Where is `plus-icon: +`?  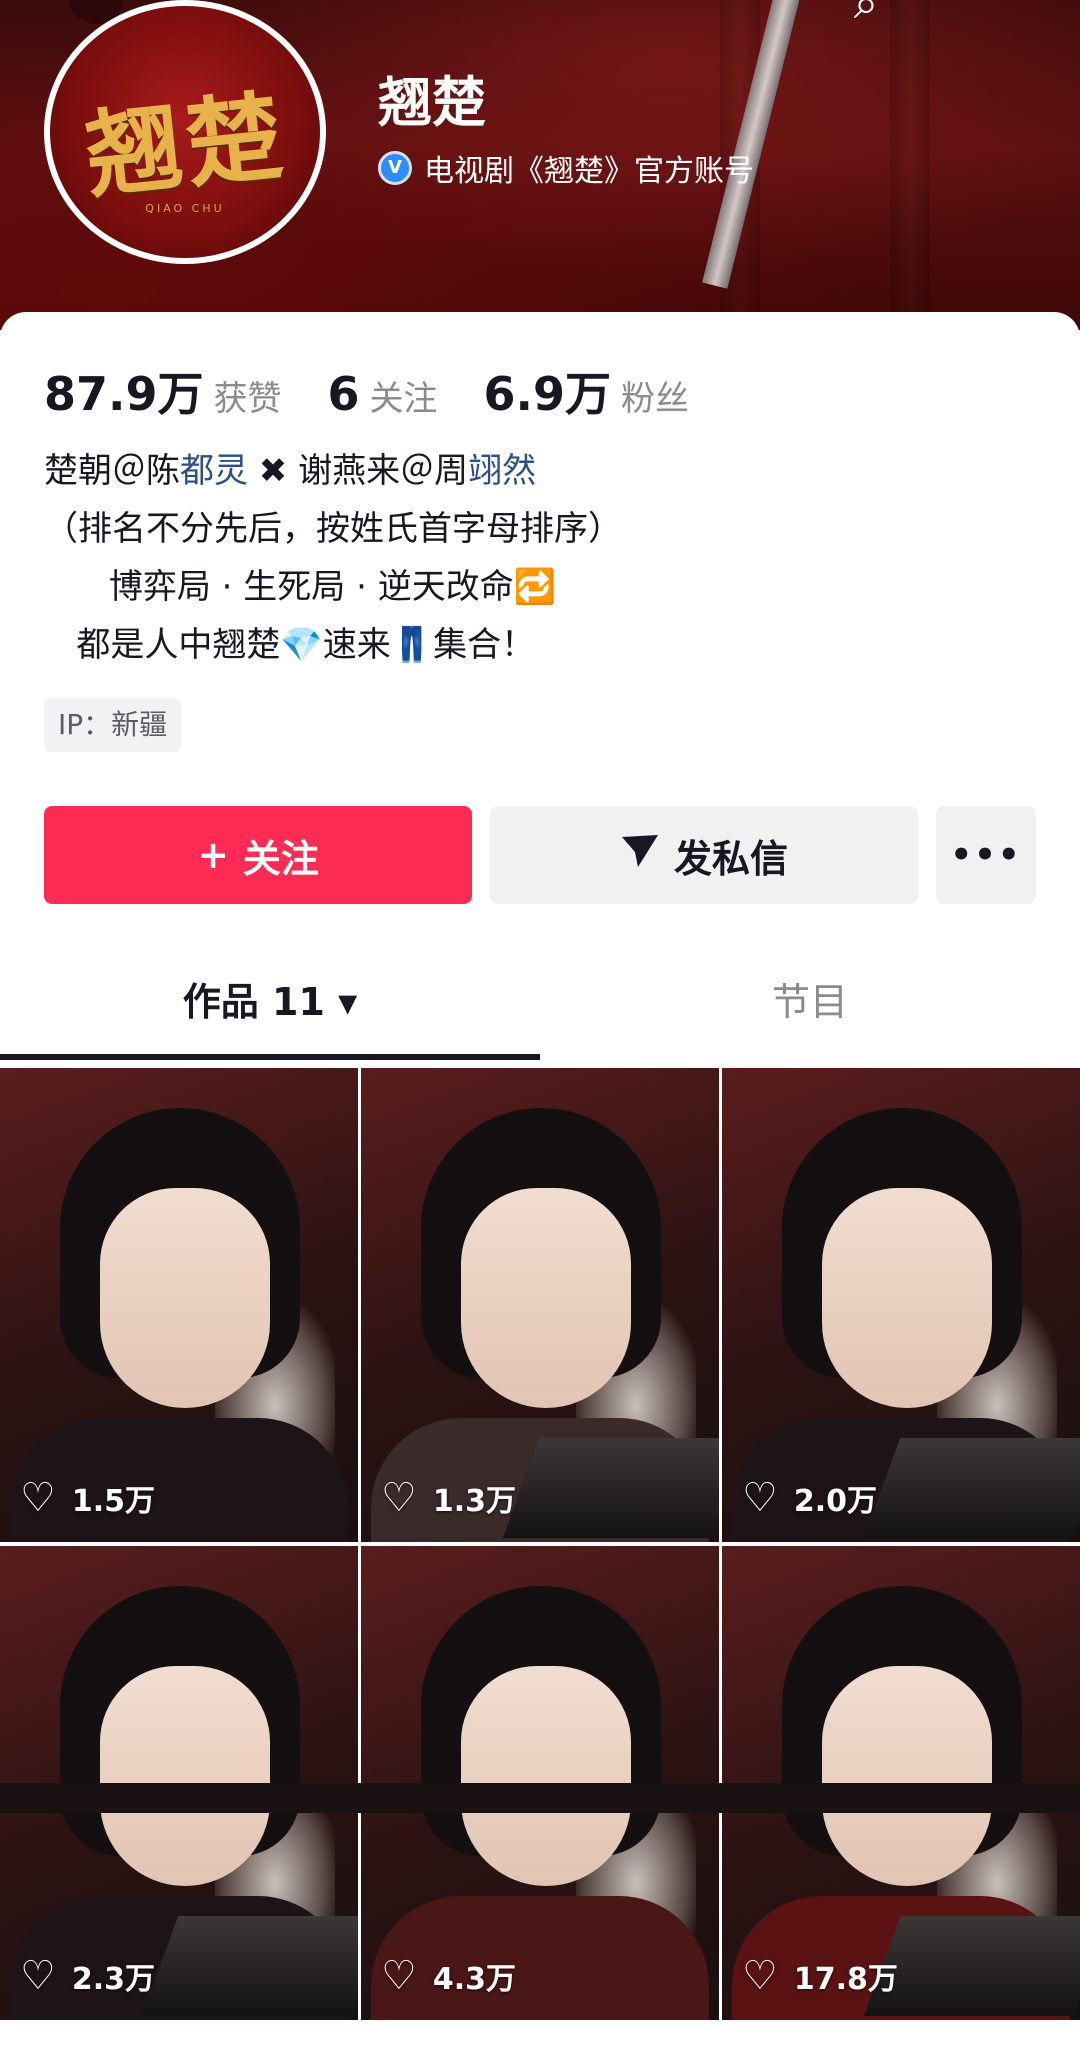 plus-icon: + is located at coordinates (213, 855).